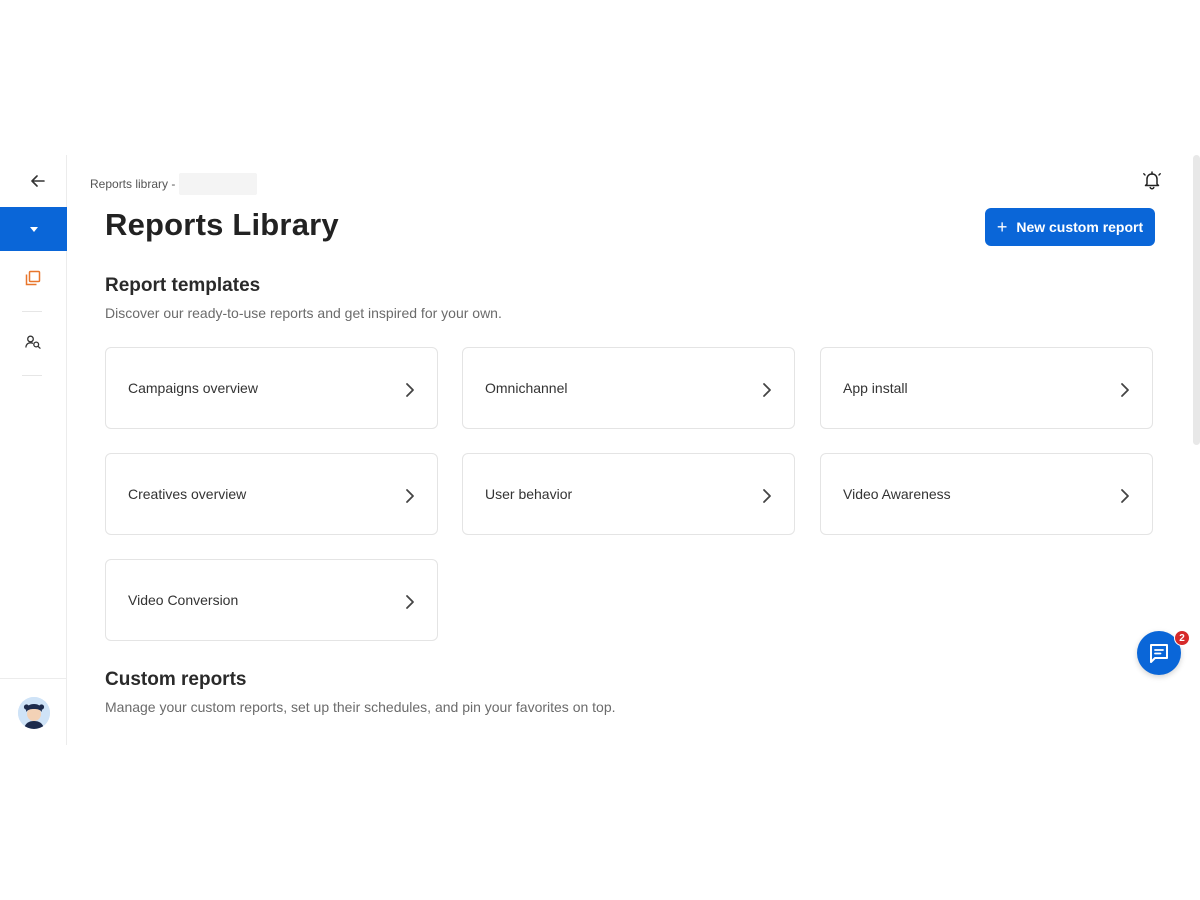 This screenshot has width=1200, height=900. Describe the element at coordinates (526, 388) in the screenshot. I see `template-card-label: Omnichannel` at that location.